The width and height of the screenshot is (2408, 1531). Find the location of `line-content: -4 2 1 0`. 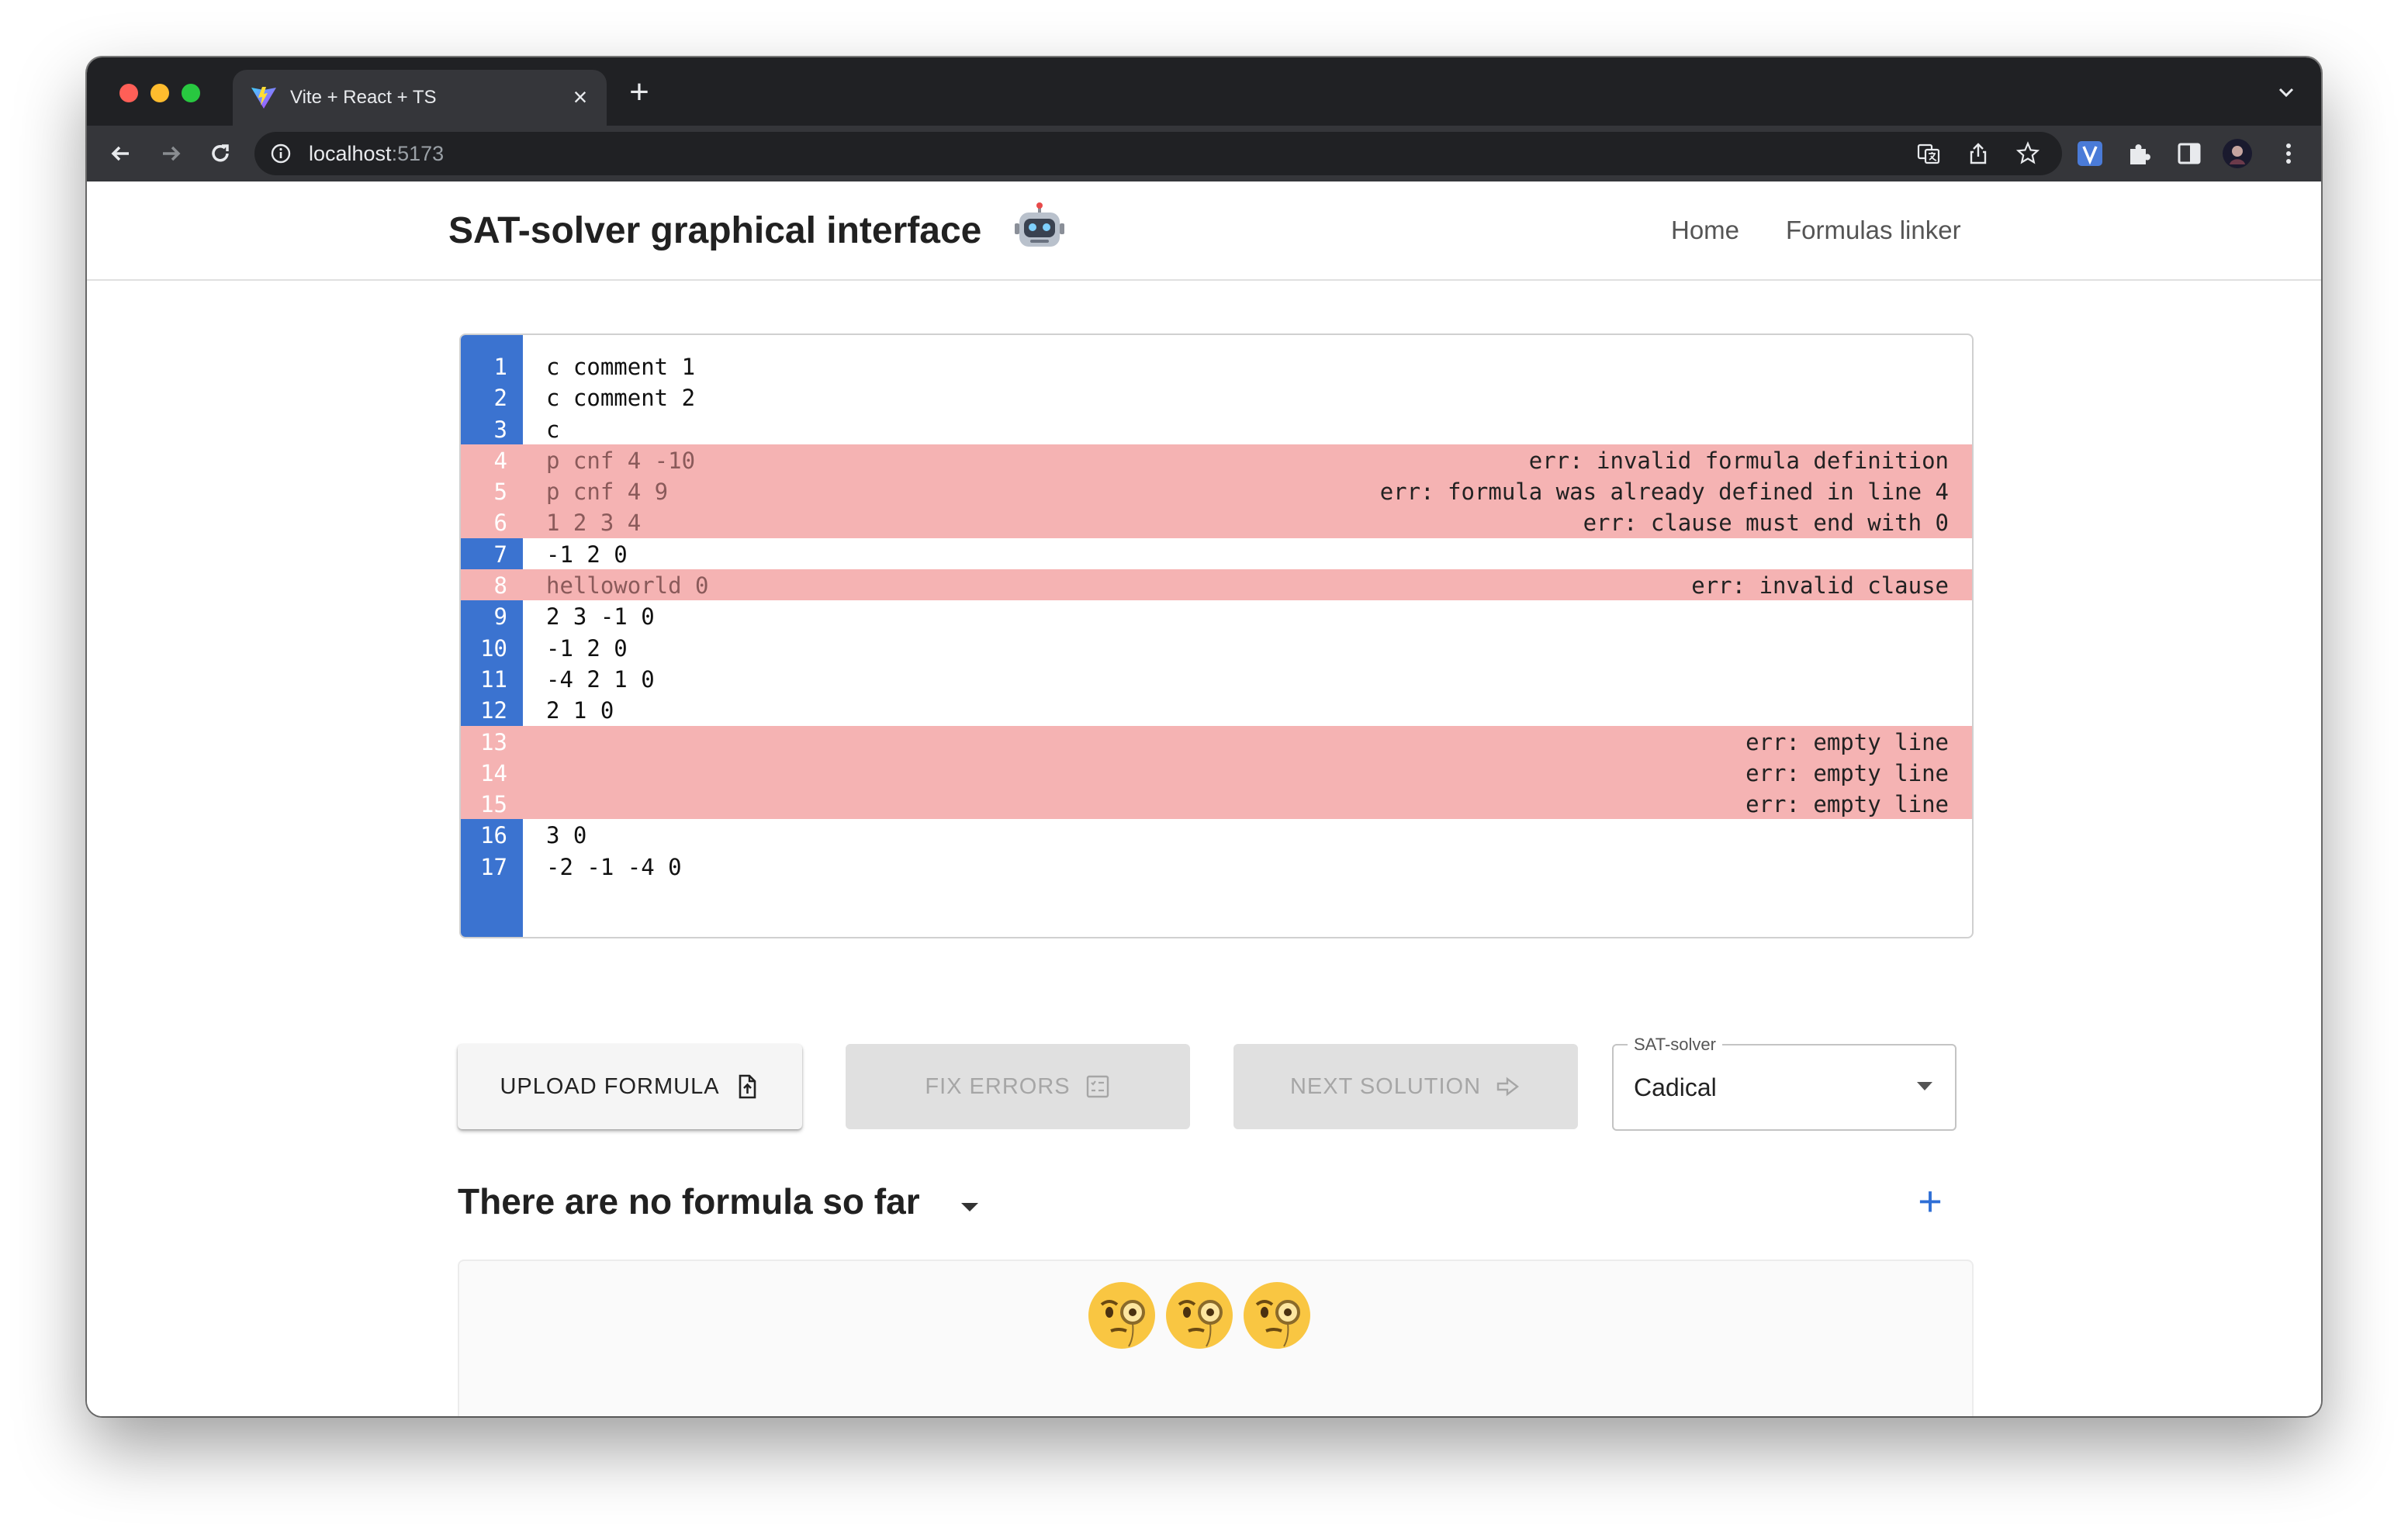

line-content: -4 2 1 0 is located at coordinates (600, 679).